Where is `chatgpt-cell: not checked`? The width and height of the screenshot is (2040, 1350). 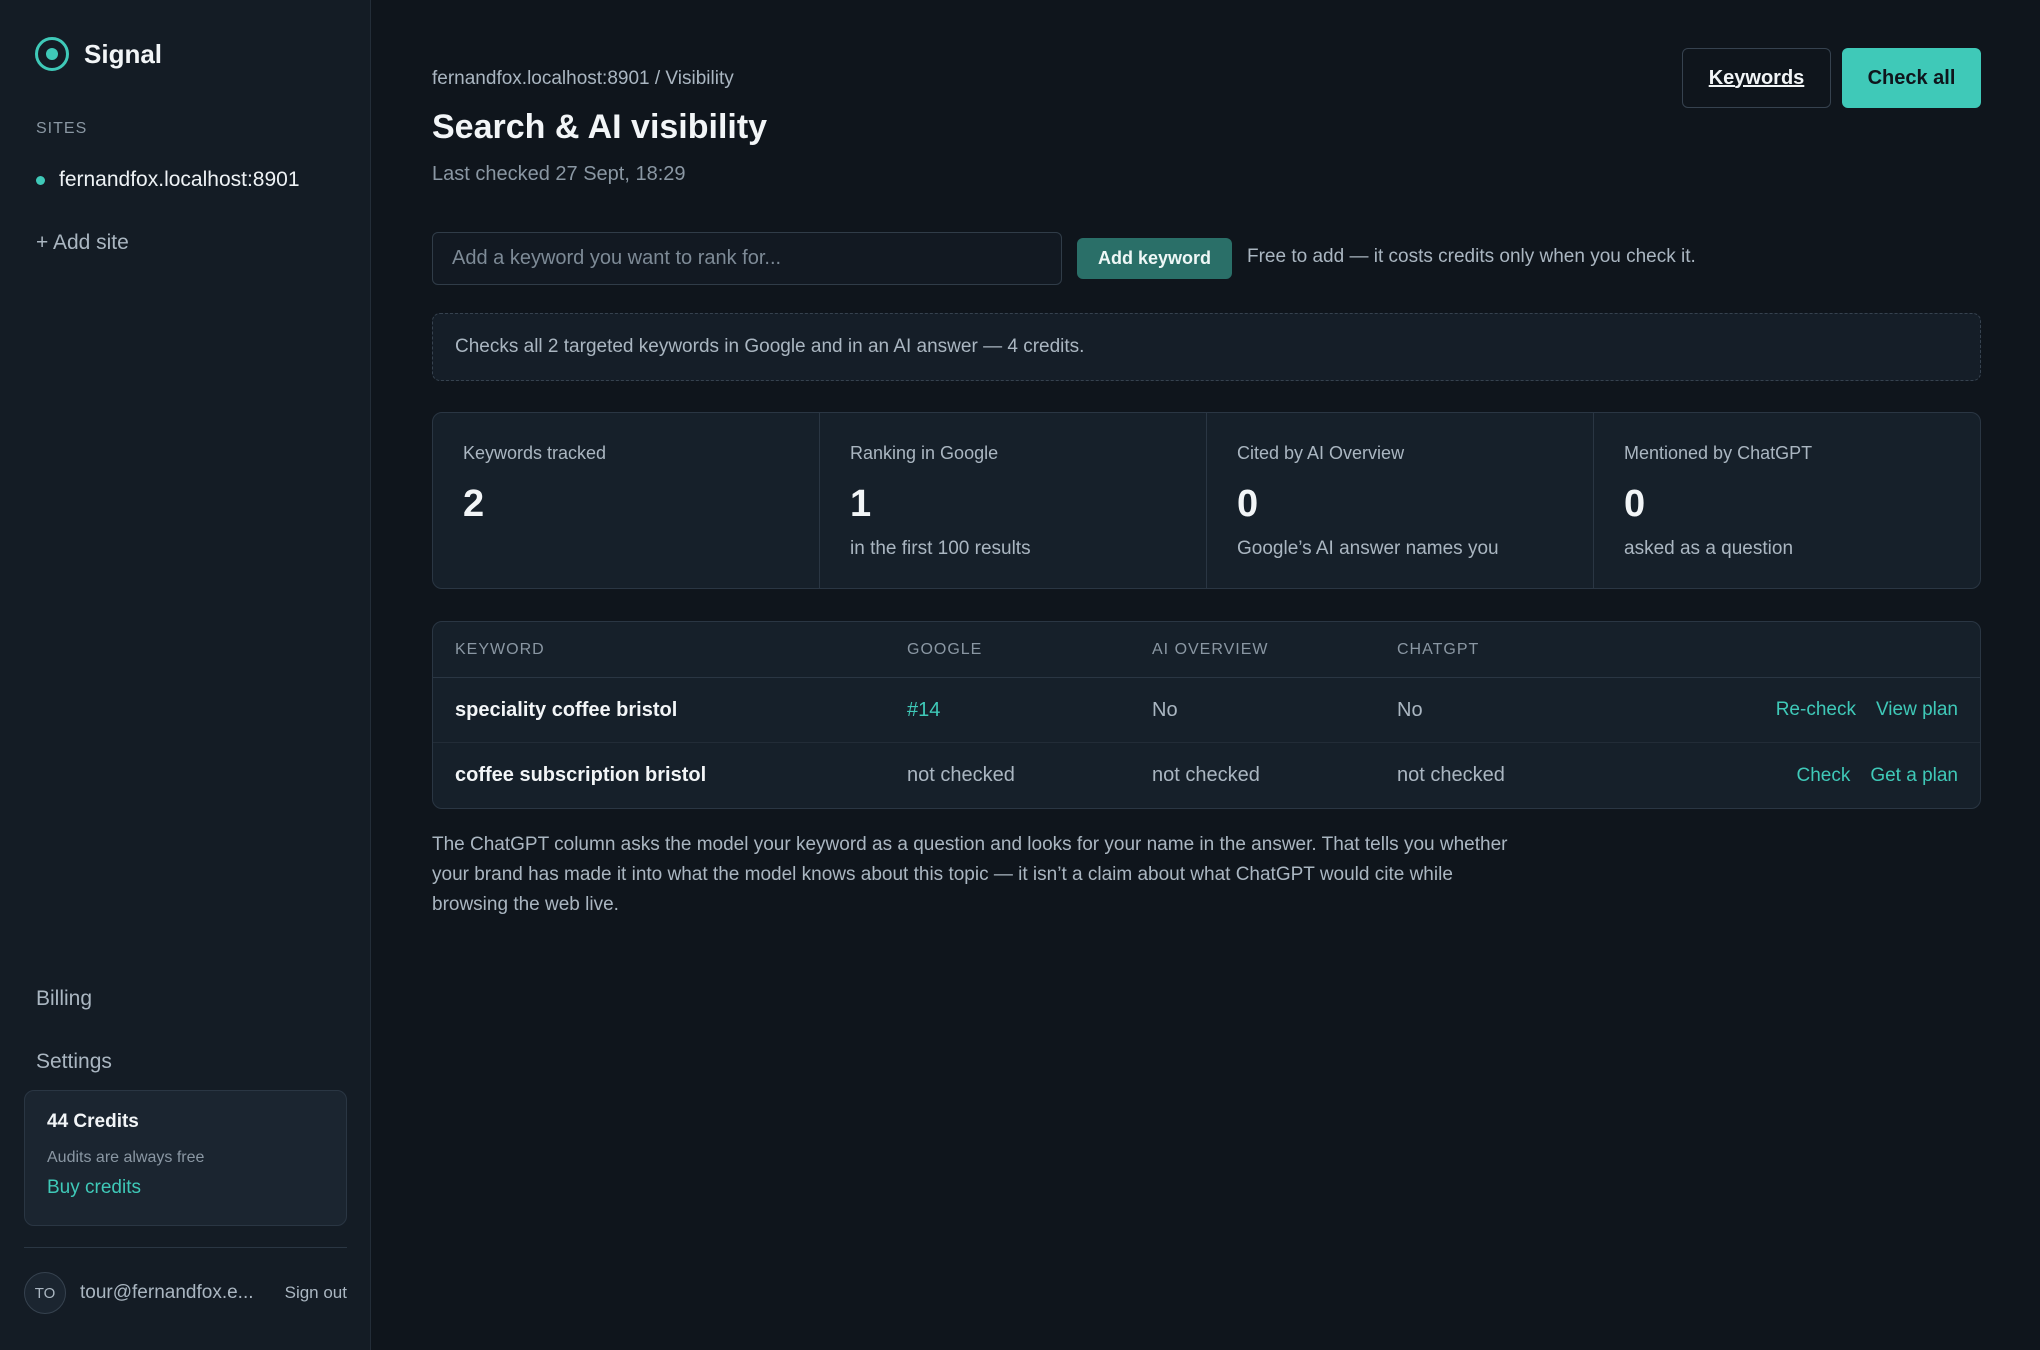 chatgpt-cell: not checked is located at coordinates (1451, 775).